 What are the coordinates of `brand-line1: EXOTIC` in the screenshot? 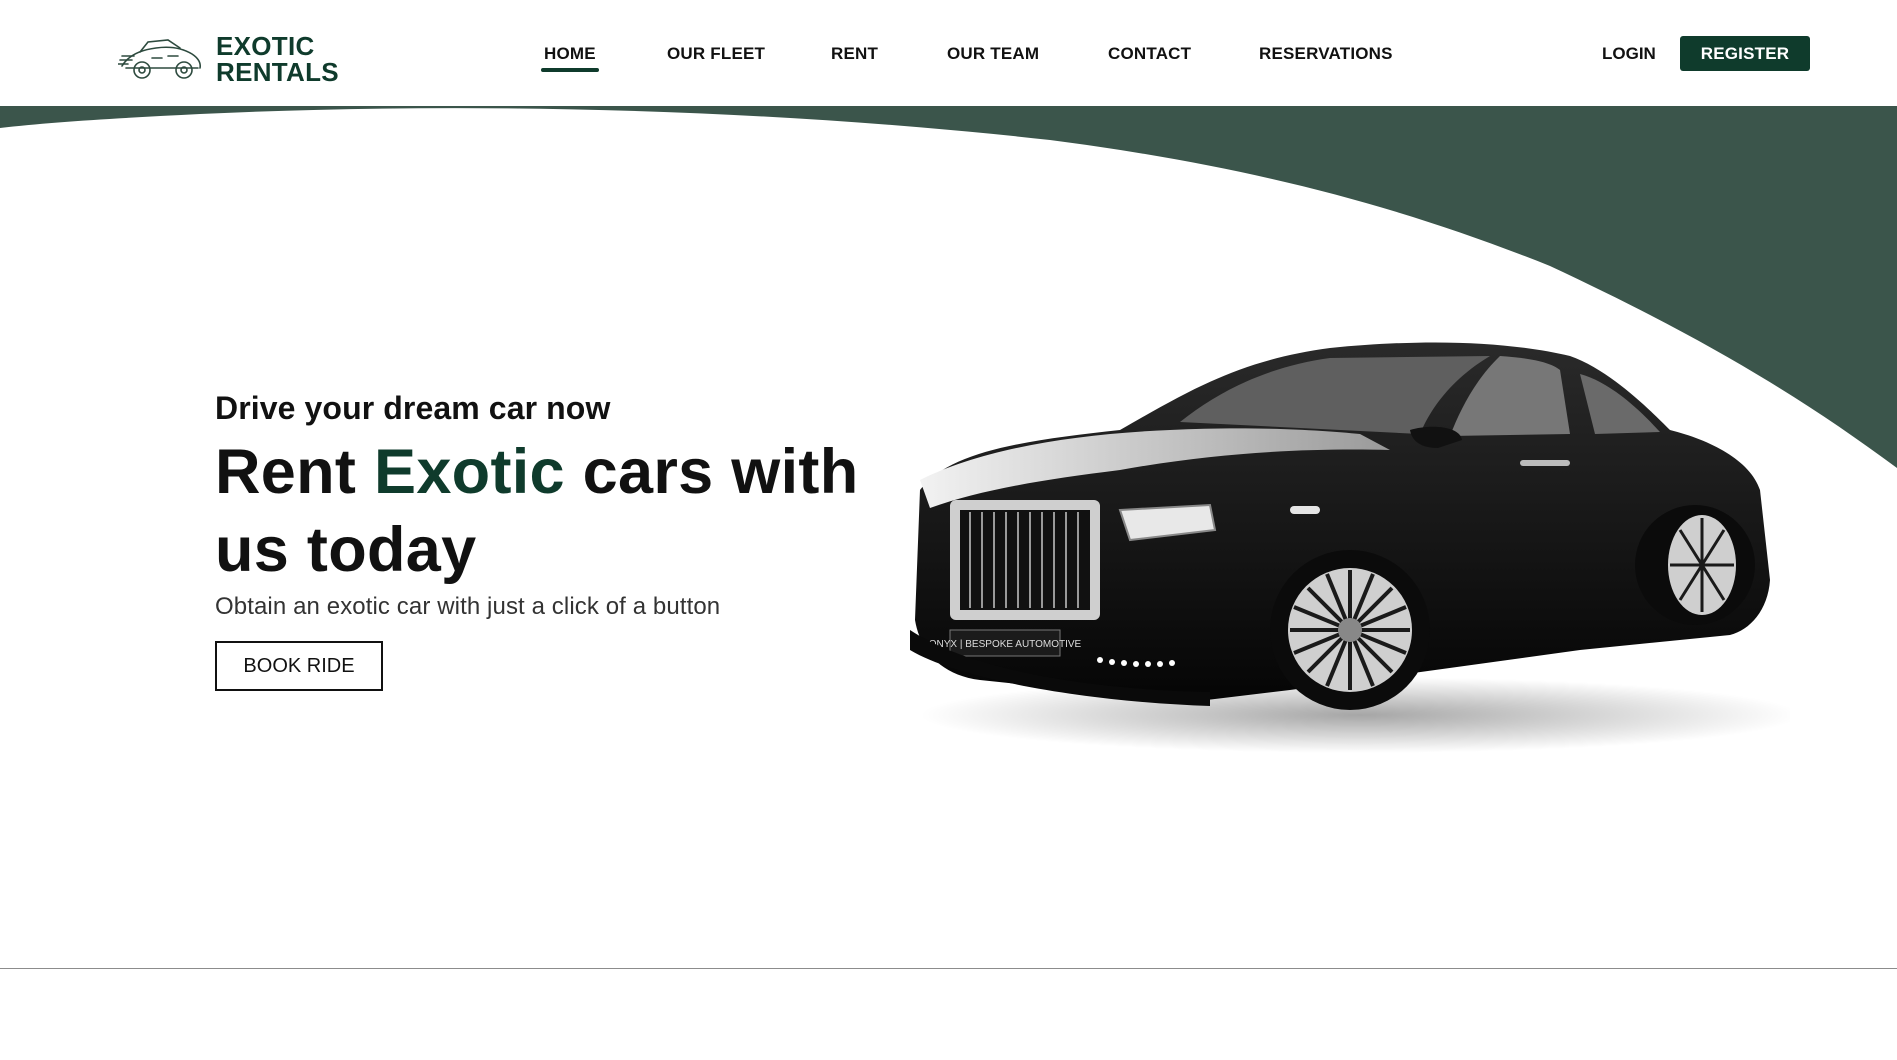 It's located at (265, 46).